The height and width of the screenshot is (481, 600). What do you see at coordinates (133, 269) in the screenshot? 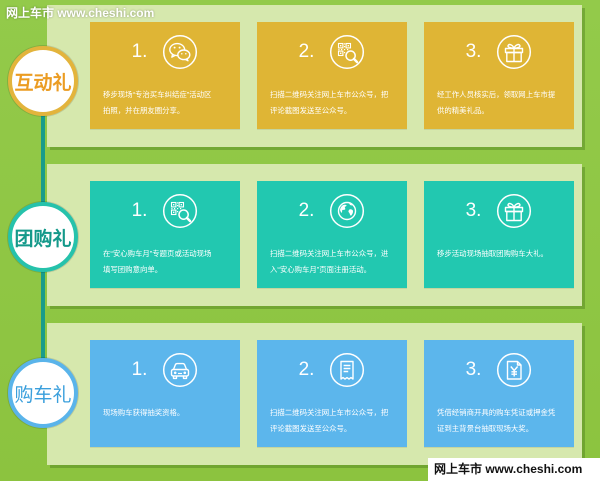
I see `step-description-line: 填写团购意向单。` at bounding box center [133, 269].